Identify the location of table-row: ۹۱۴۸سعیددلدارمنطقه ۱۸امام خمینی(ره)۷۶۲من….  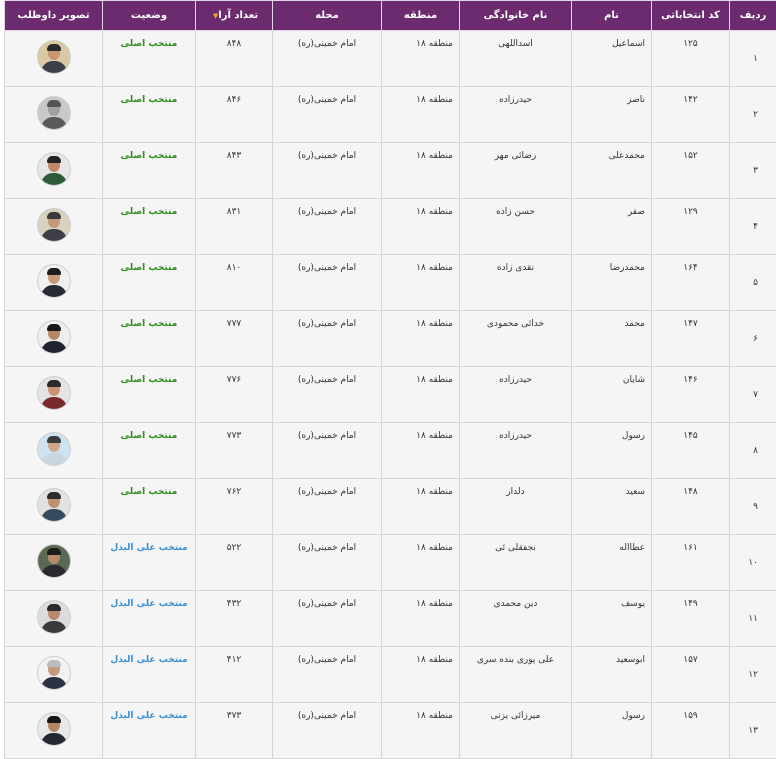
(390, 507).